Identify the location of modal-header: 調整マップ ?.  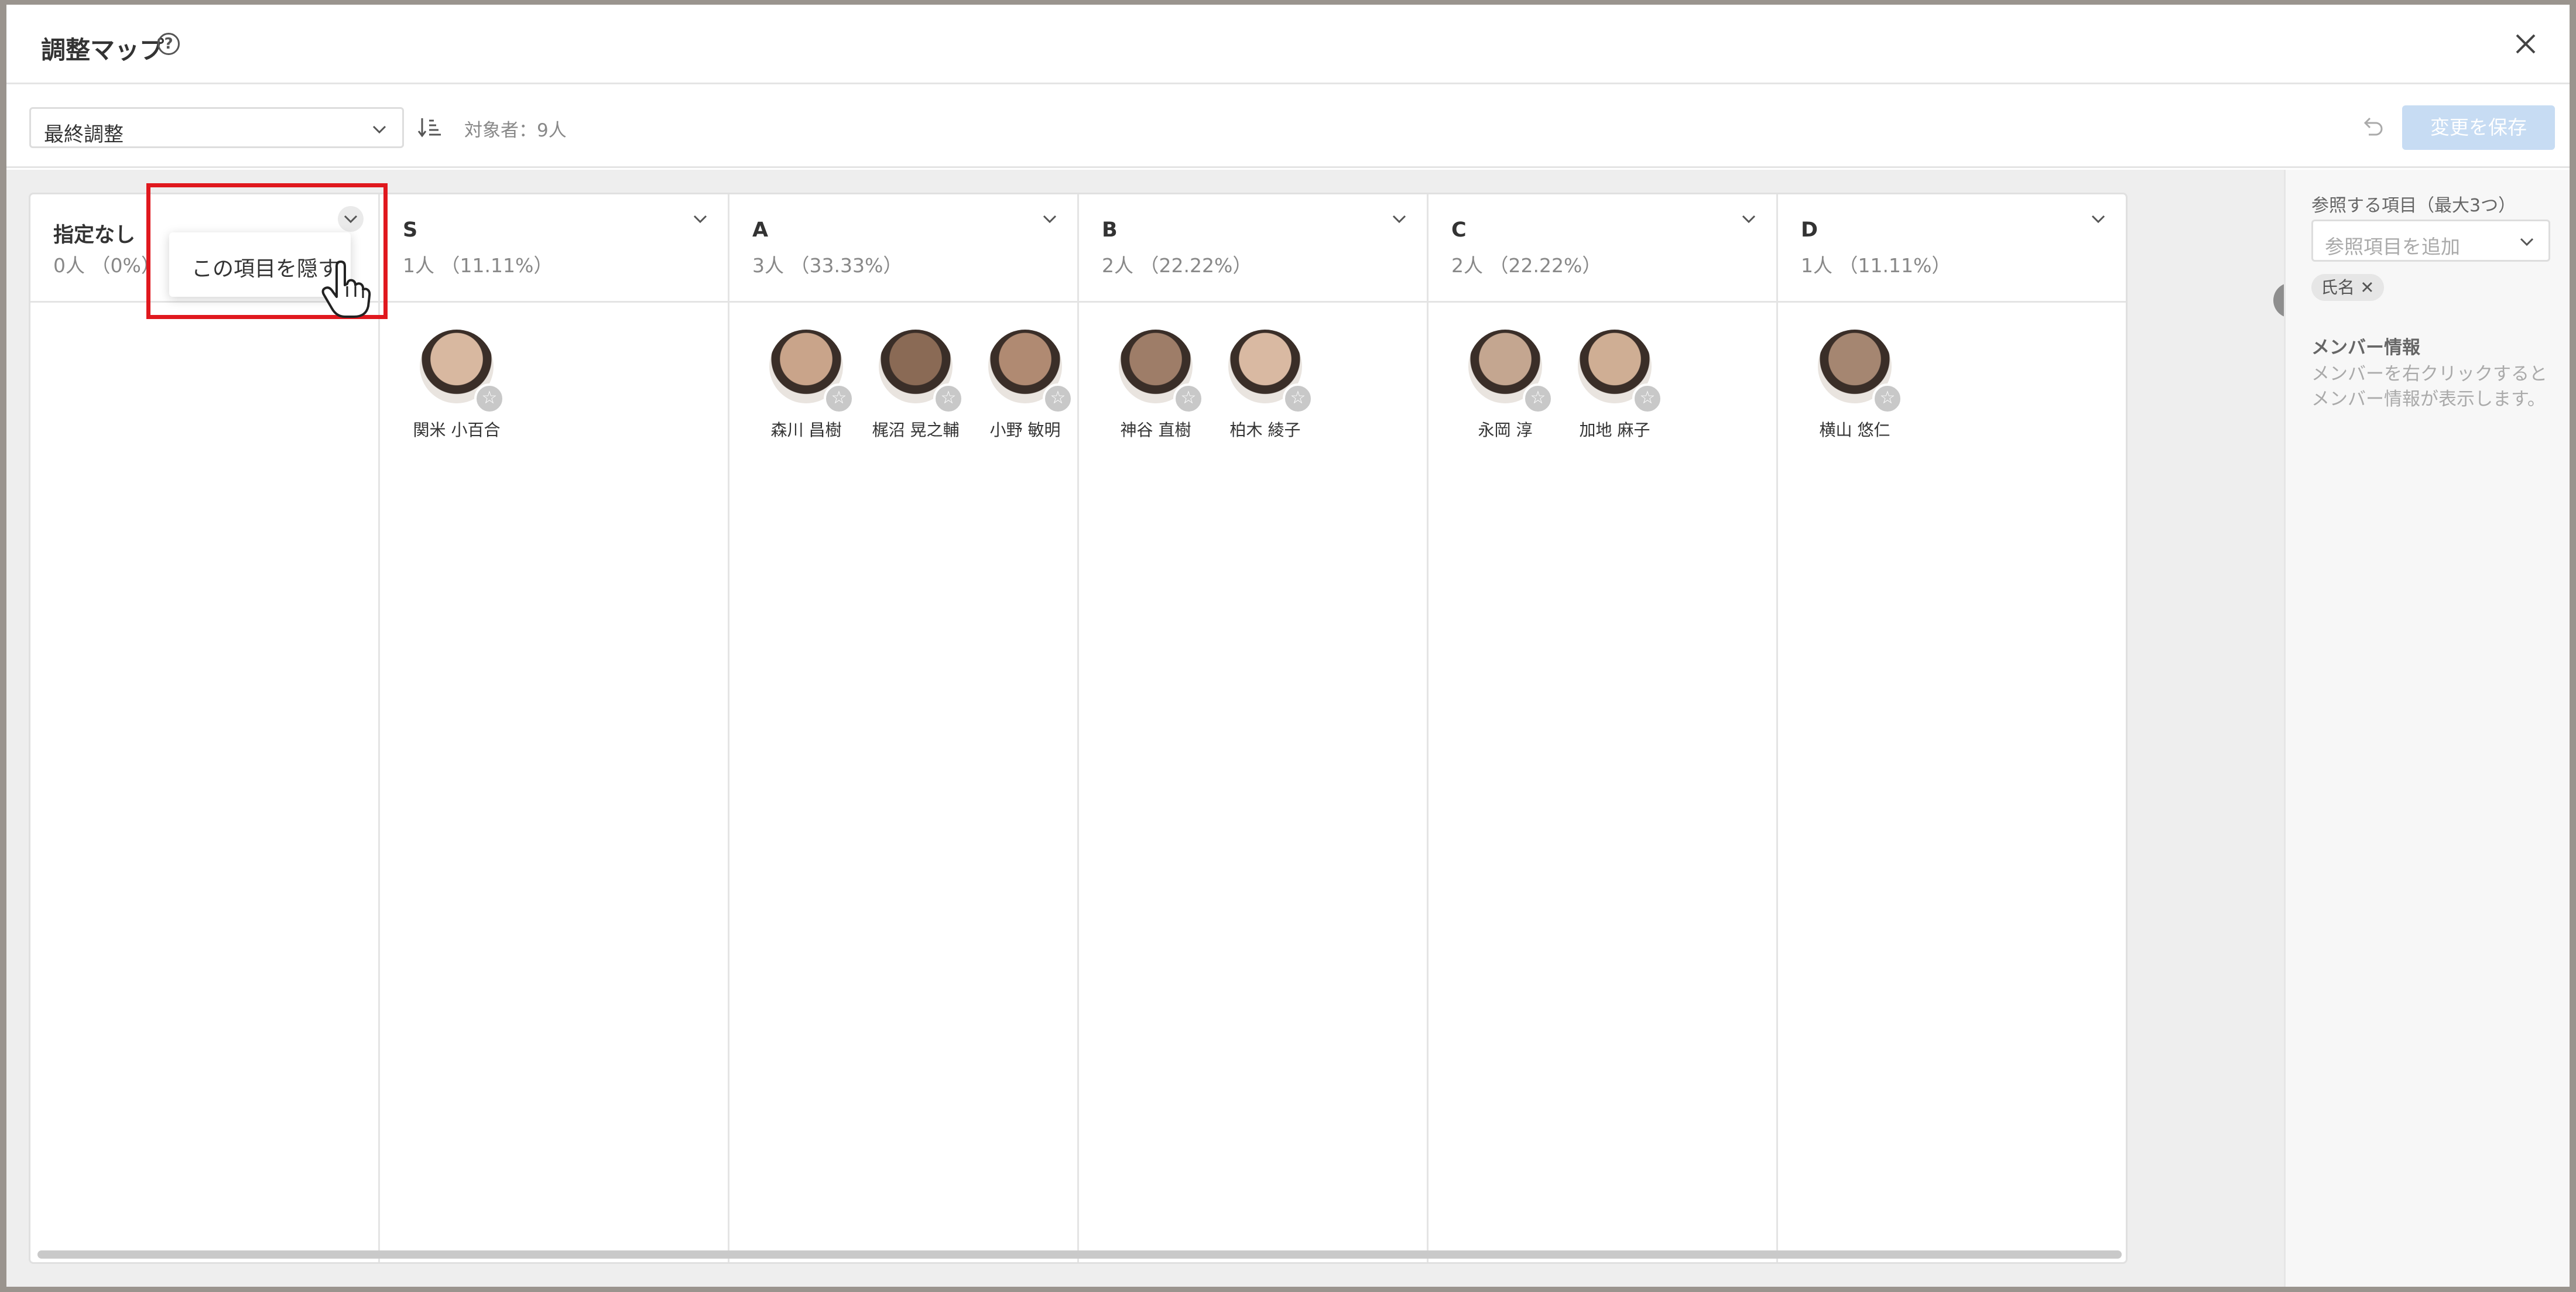
(1288, 44).